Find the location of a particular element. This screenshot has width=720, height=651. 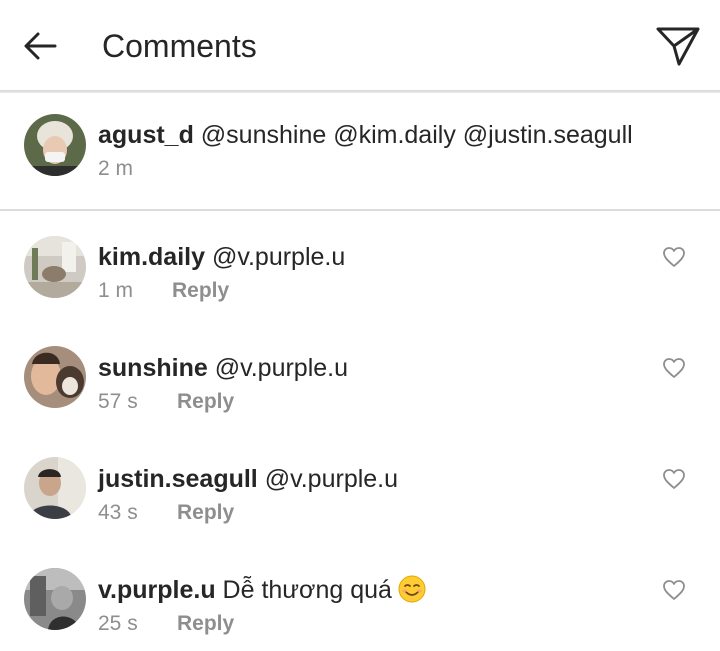

comment-text: v.purple.u Dễ thương quá is located at coordinates (262, 590).